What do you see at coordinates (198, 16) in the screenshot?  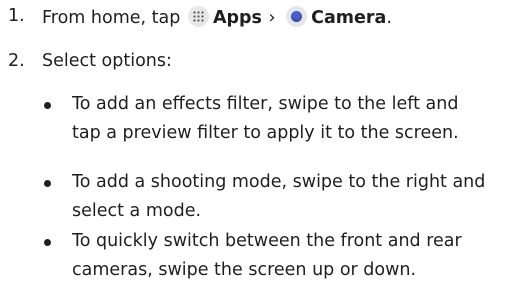 I see `apps-grid-icon` at bounding box center [198, 16].